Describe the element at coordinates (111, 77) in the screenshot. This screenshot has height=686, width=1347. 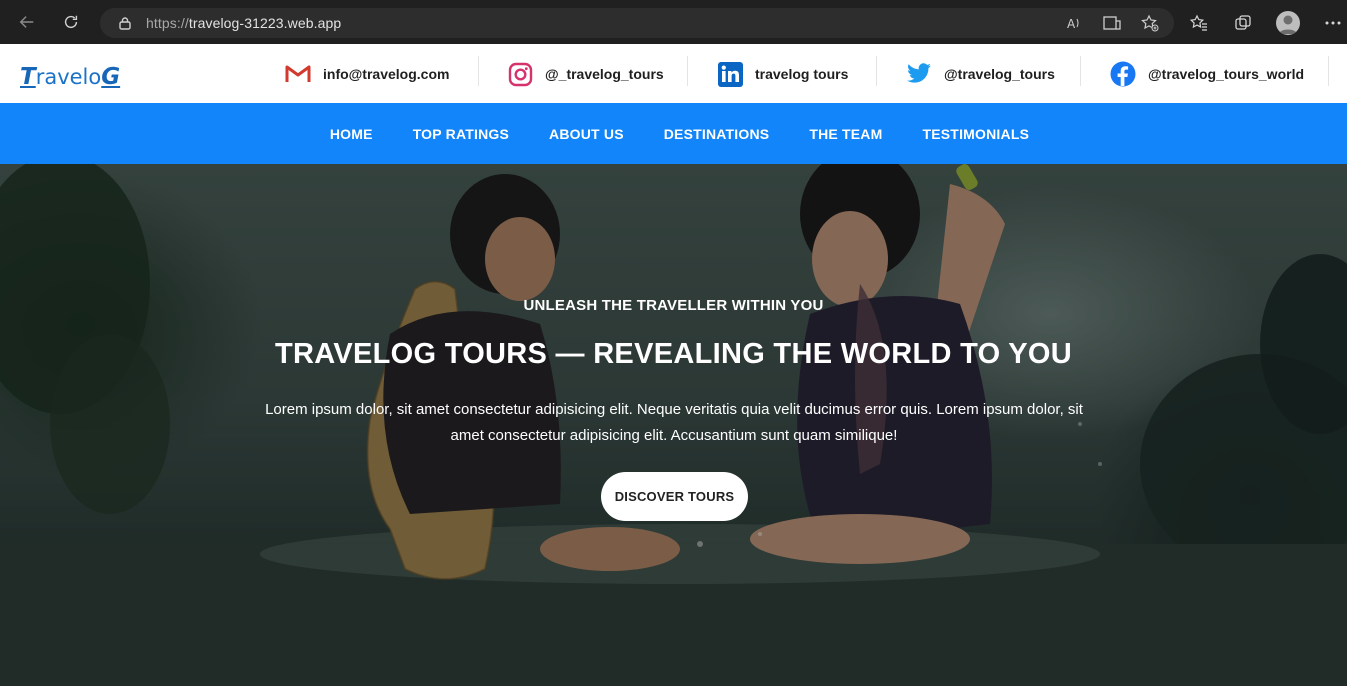
I see `logo-last-letter: G` at that location.